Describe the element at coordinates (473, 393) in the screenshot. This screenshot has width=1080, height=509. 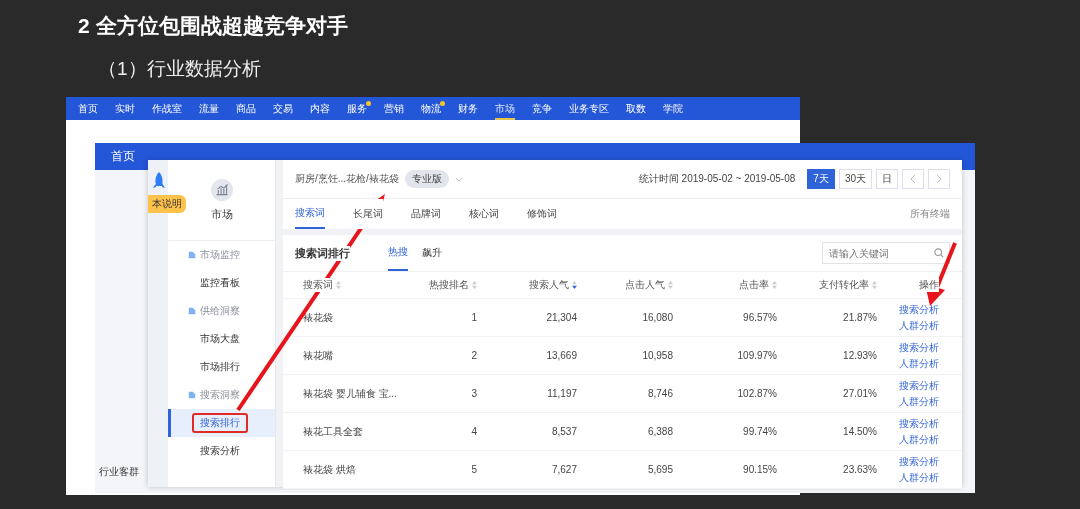
I see `table-cell-text: 3` at that location.